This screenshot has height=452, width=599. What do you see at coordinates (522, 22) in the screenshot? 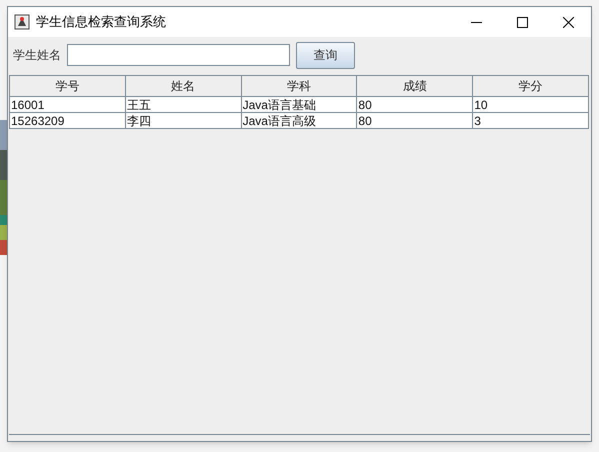
I see `maximize-icon` at bounding box center [522, 22].